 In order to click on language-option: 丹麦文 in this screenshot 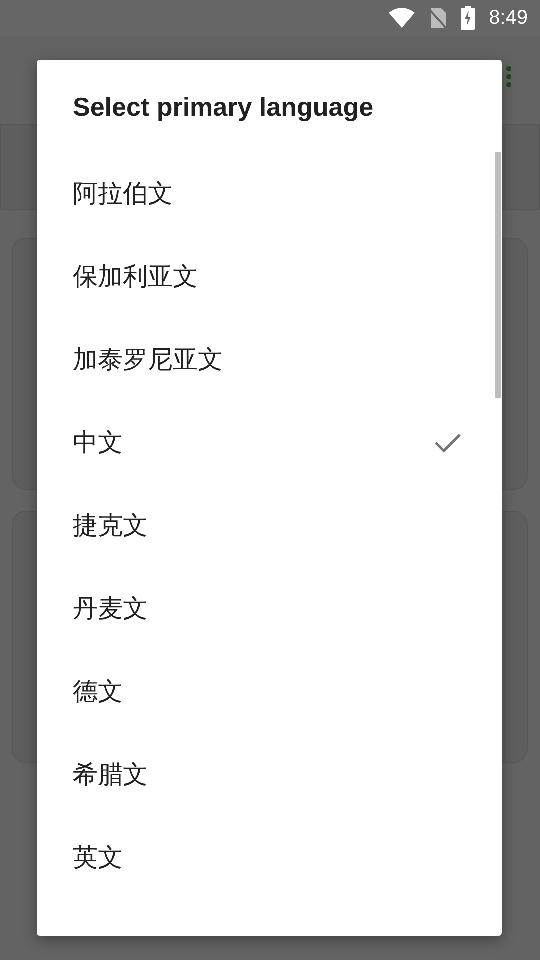, I will do `click(269, 608)`.